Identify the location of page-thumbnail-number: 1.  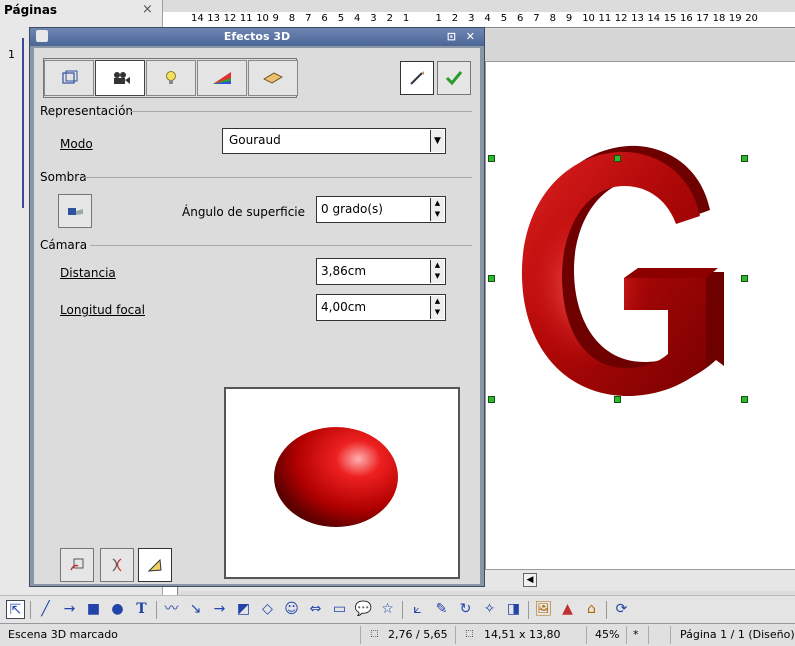
(11, 54).